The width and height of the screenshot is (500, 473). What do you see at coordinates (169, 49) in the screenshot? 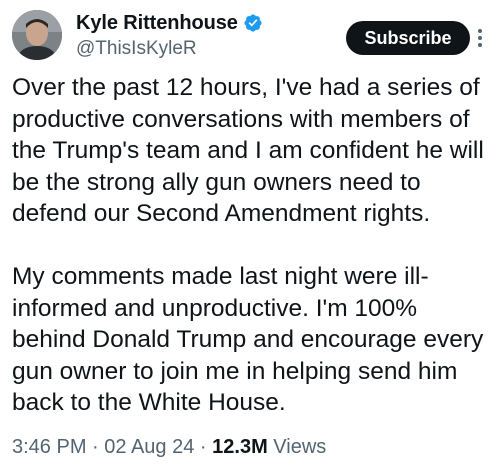
I see `author-handle: @ThisIsKyleR` at bounding box center [169, 49].